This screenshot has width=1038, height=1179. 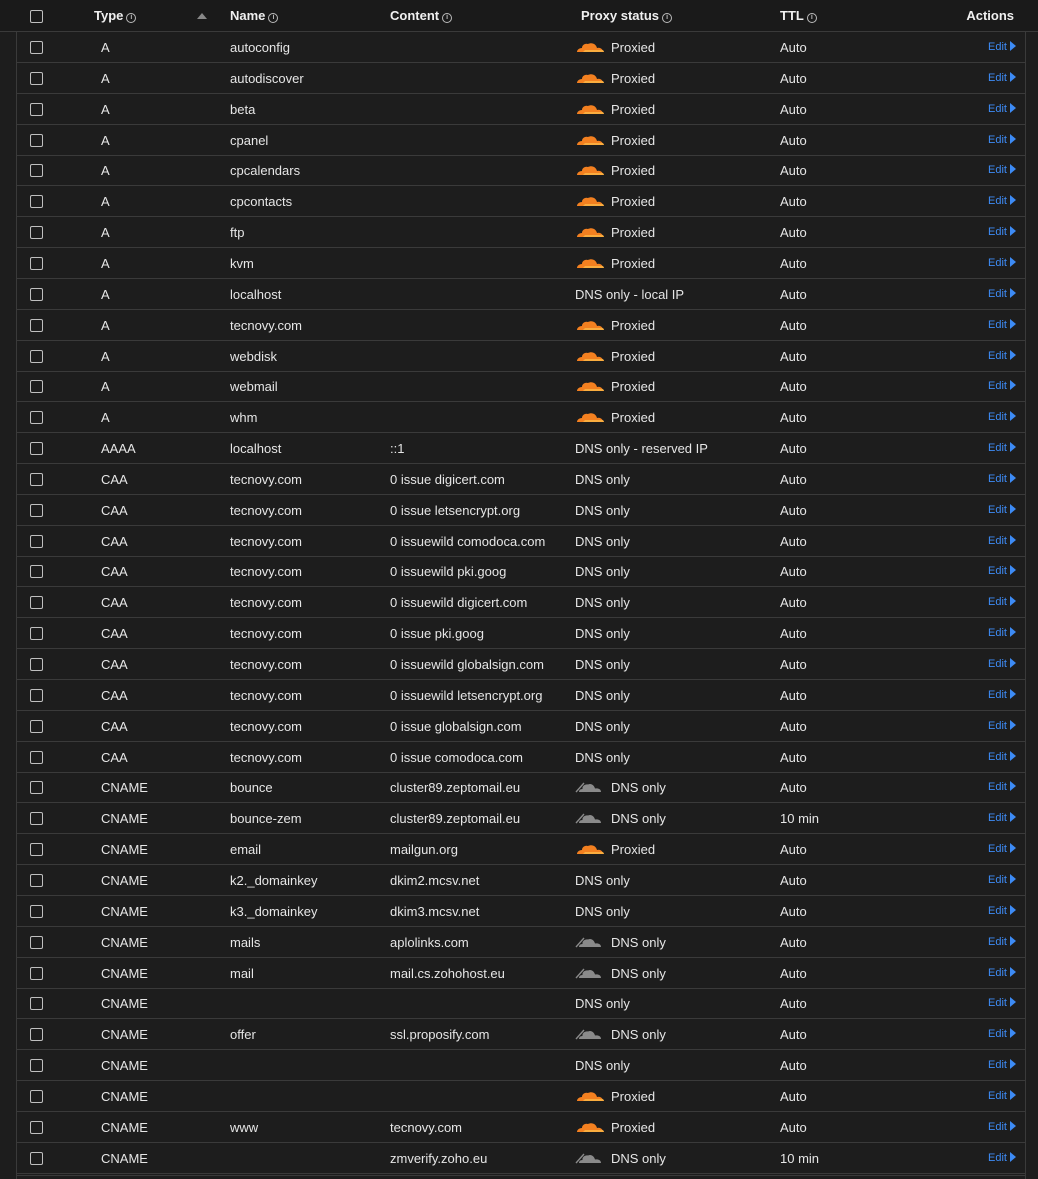 What do you see at coordinates (521, 171) in the screenshot?
I see `table-row: Acpcalendars Proxied Auto Edit` at bounding box center [521, 171].